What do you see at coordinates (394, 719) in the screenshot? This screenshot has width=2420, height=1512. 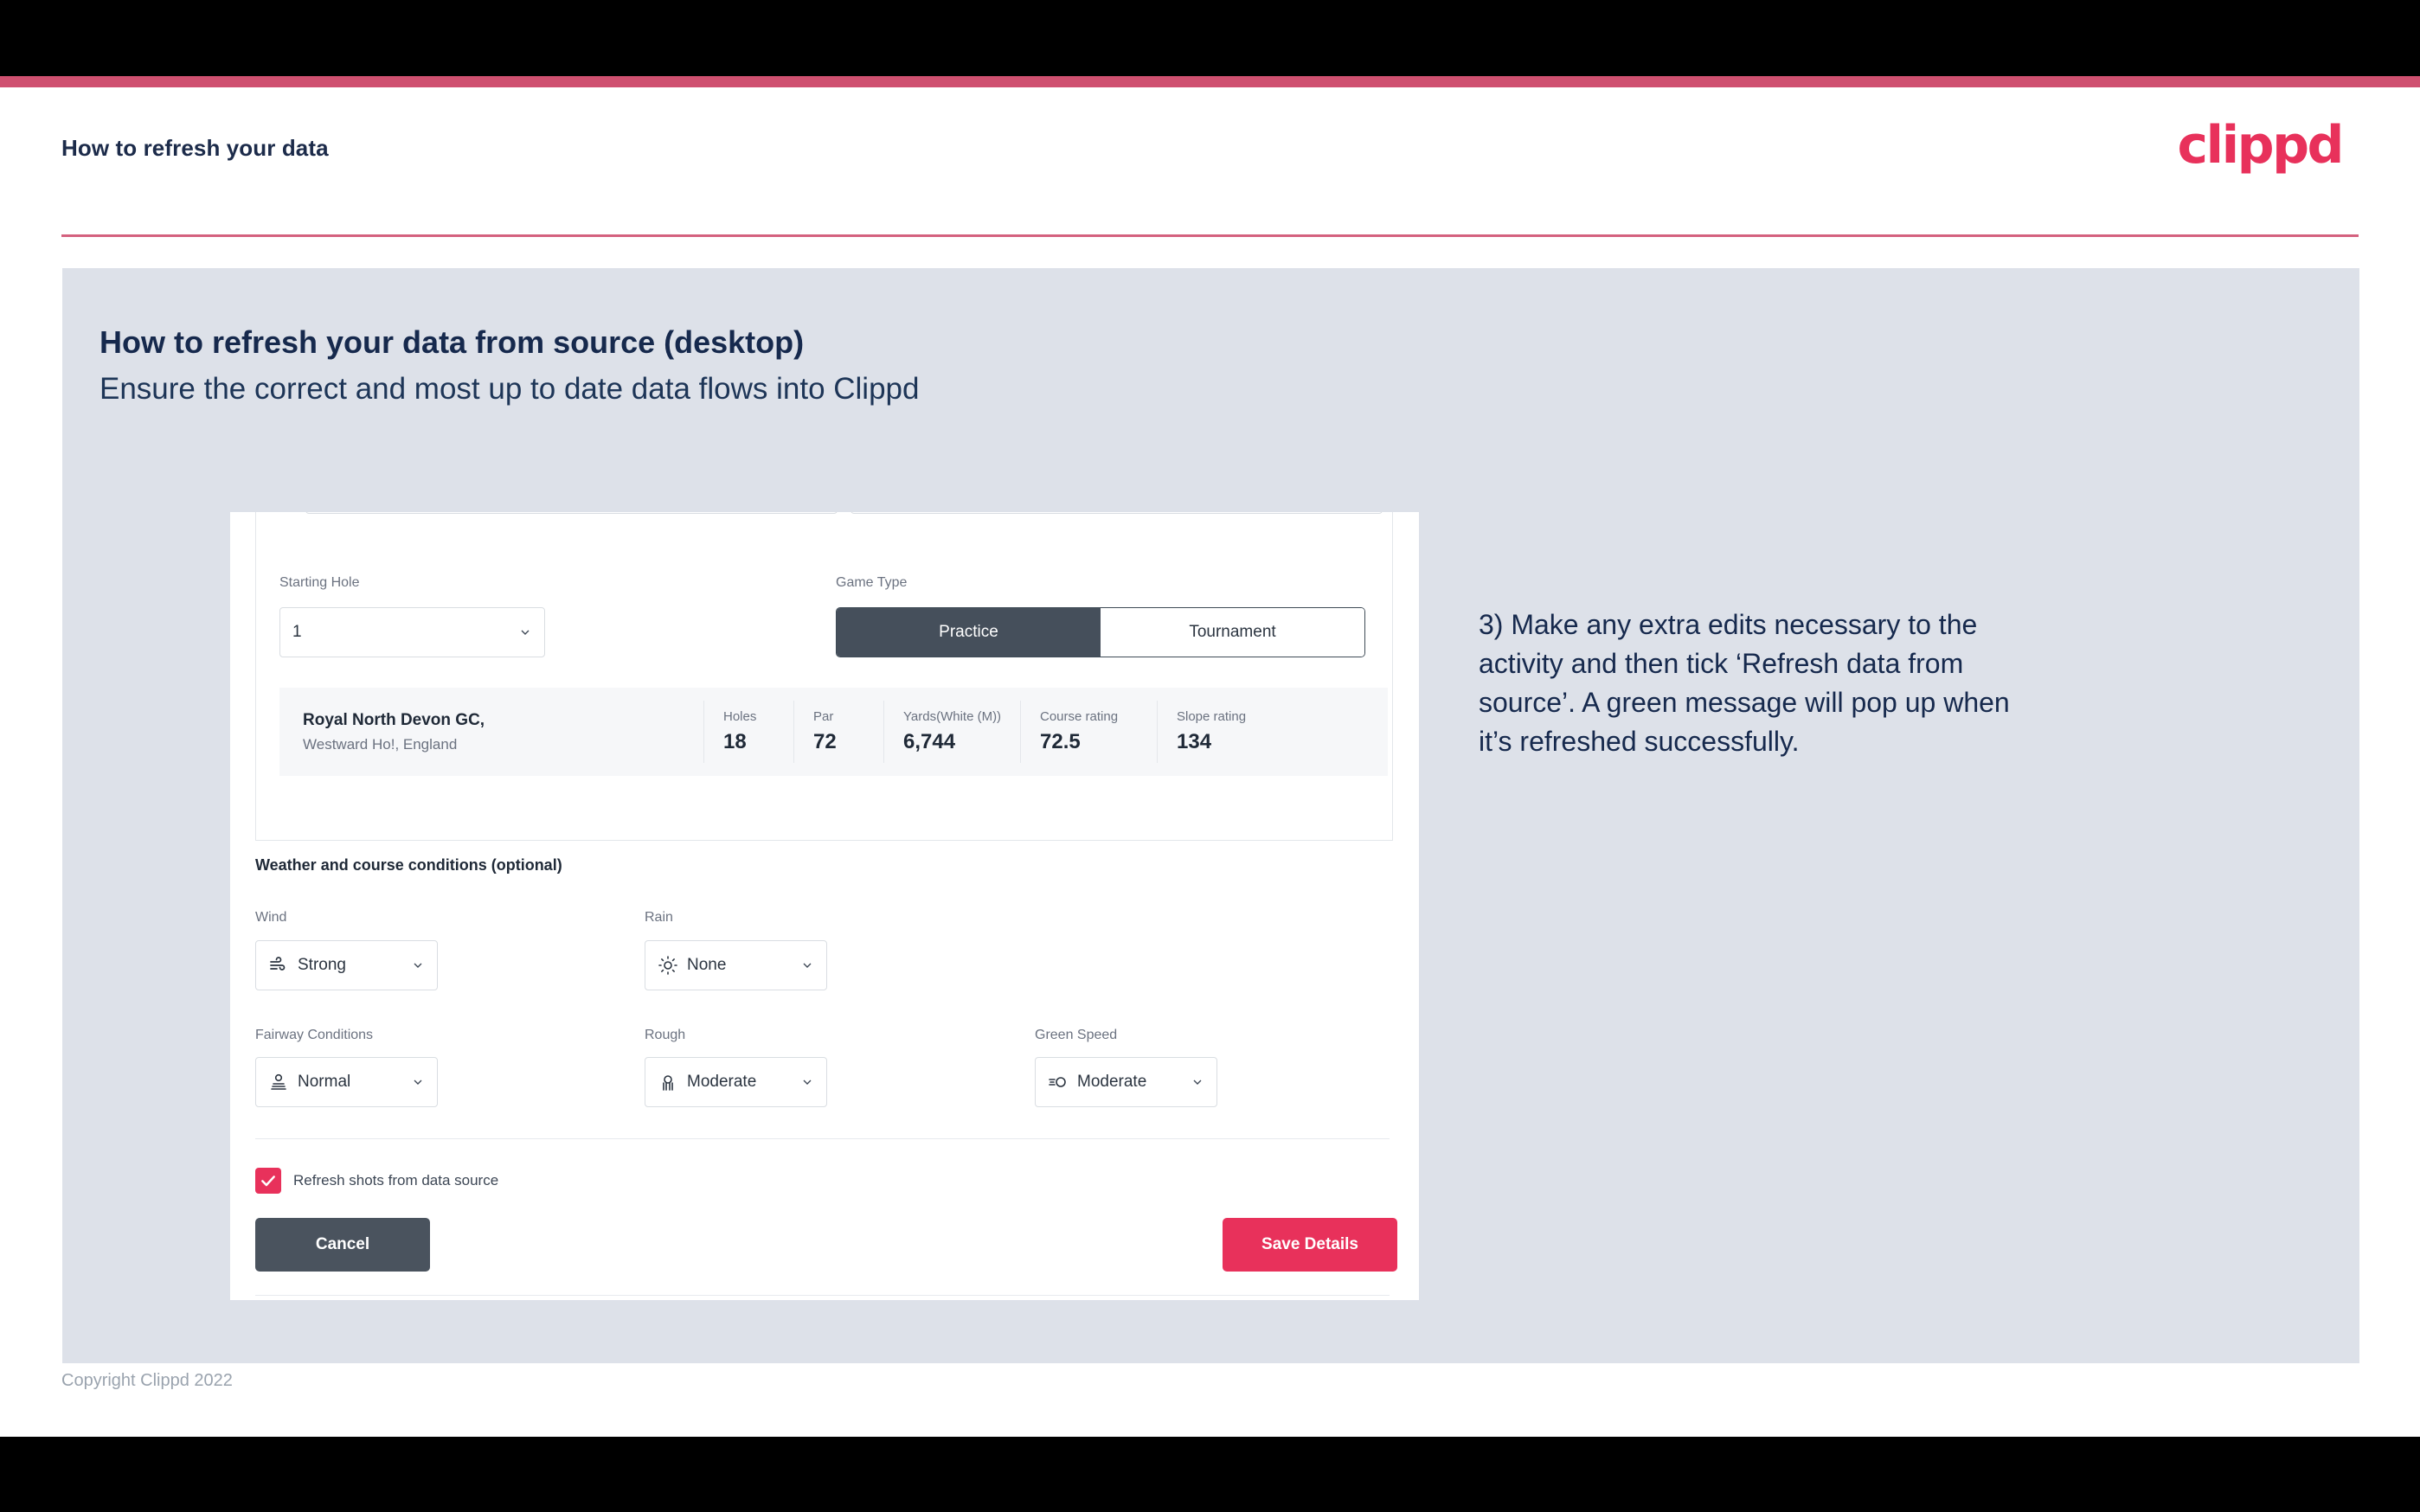 I see `course-name: Royal North Devon GC,` at bounding box center [394, 719].